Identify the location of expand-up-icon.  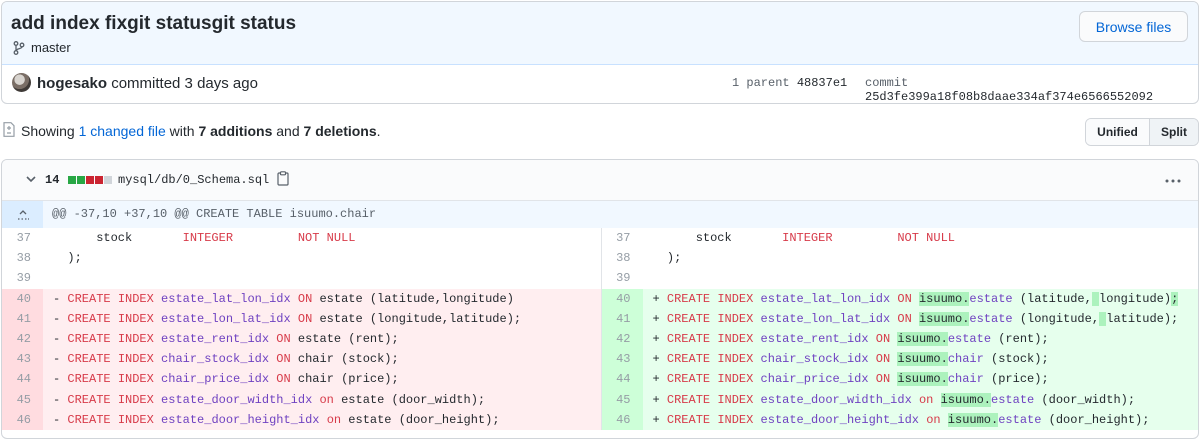
(22, 214).